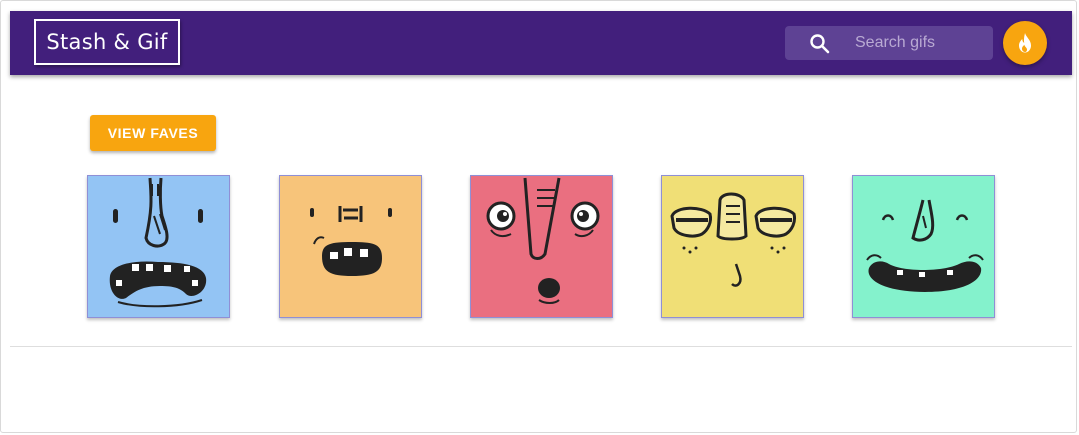 Image resolution: width=1079 pixels, height=435 pixels. I want to click on green-monster-face, so click(923, 246).